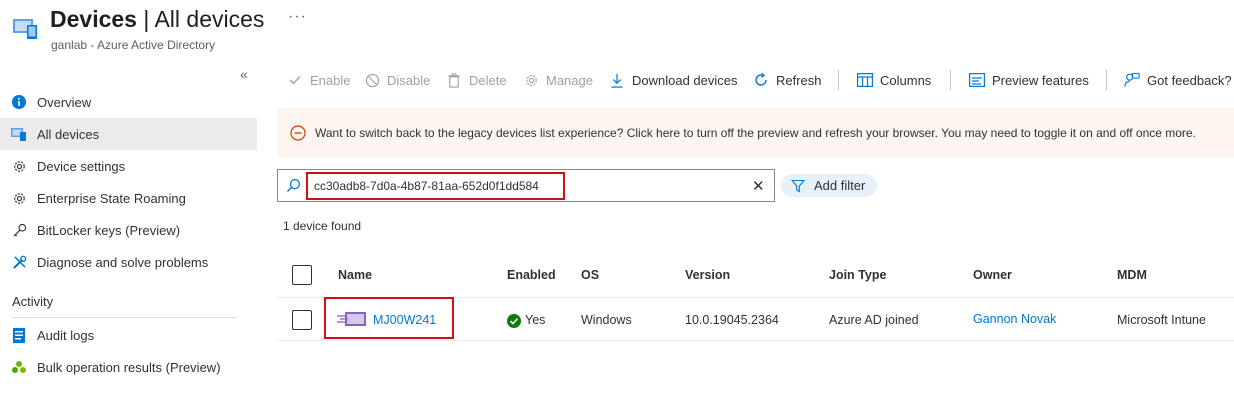  Describe the element at coordinates (133, 45) in the screenshot. I see `page-subtitle: ganlab - Azure Active Directory` at that location.